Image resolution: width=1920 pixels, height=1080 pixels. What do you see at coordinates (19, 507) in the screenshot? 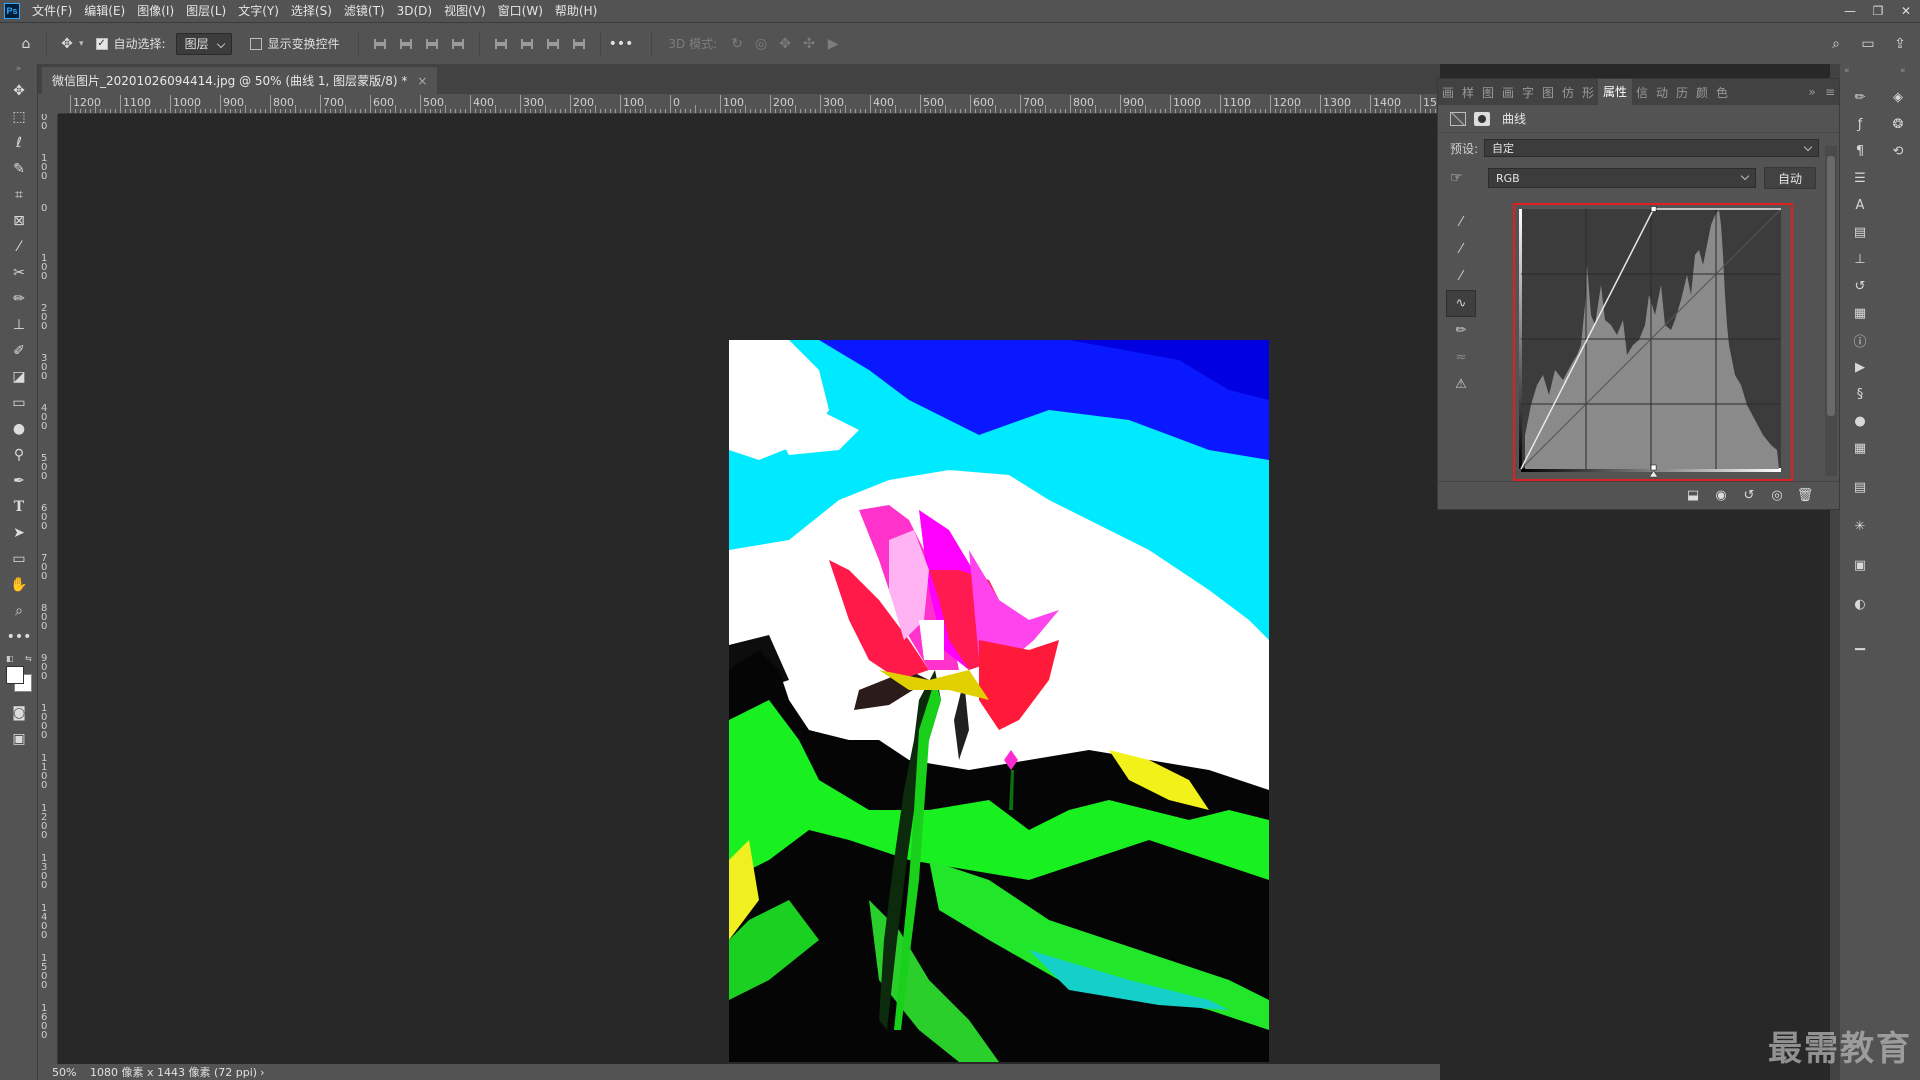
I see `type-tool-icon: T` at bounding box center [19, 507].